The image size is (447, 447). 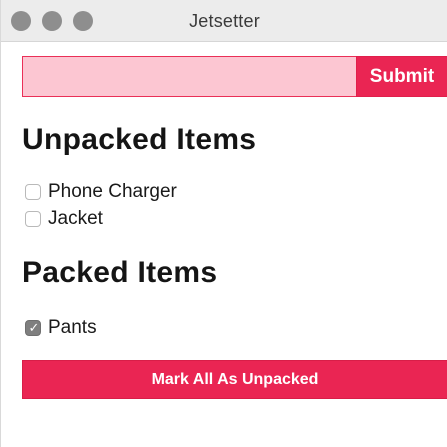 I want to click on packed-items-heading: Packed Items, so click(x=120, y=272).